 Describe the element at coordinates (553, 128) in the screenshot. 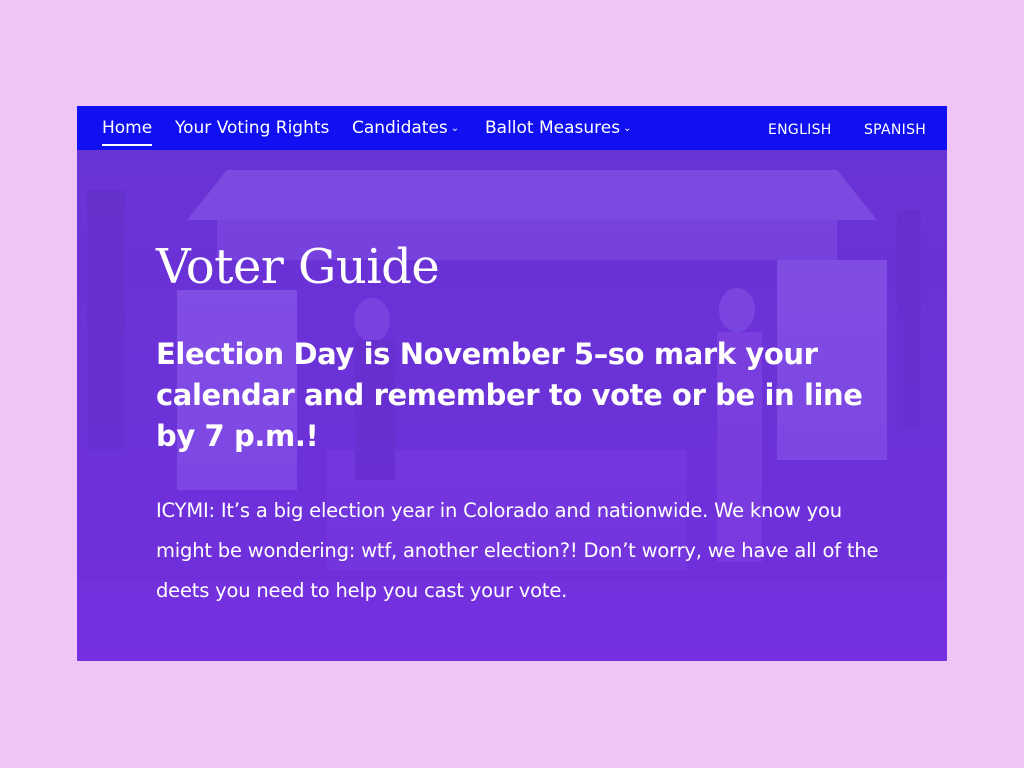

I see `nav-ballot-measures-label: Ballot Measures` at that location.